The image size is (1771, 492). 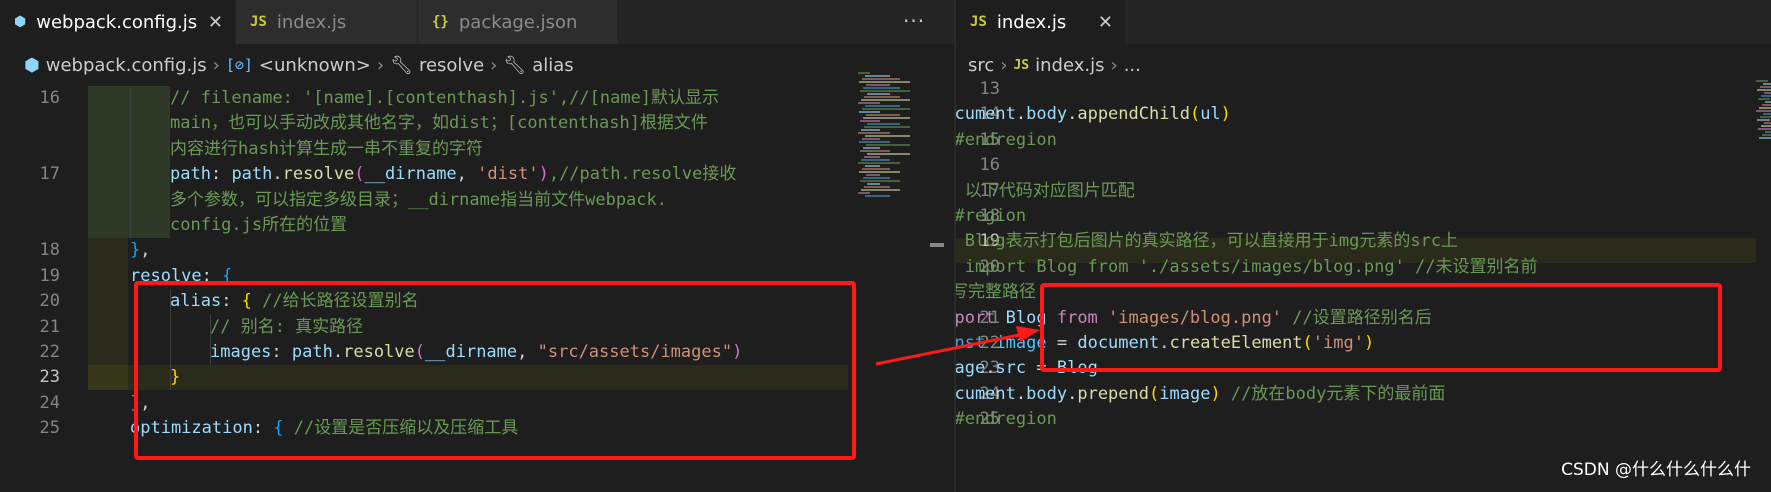 I want to click on watermark: CSDN @什么什么什么什, so click(x=1656, y=470).